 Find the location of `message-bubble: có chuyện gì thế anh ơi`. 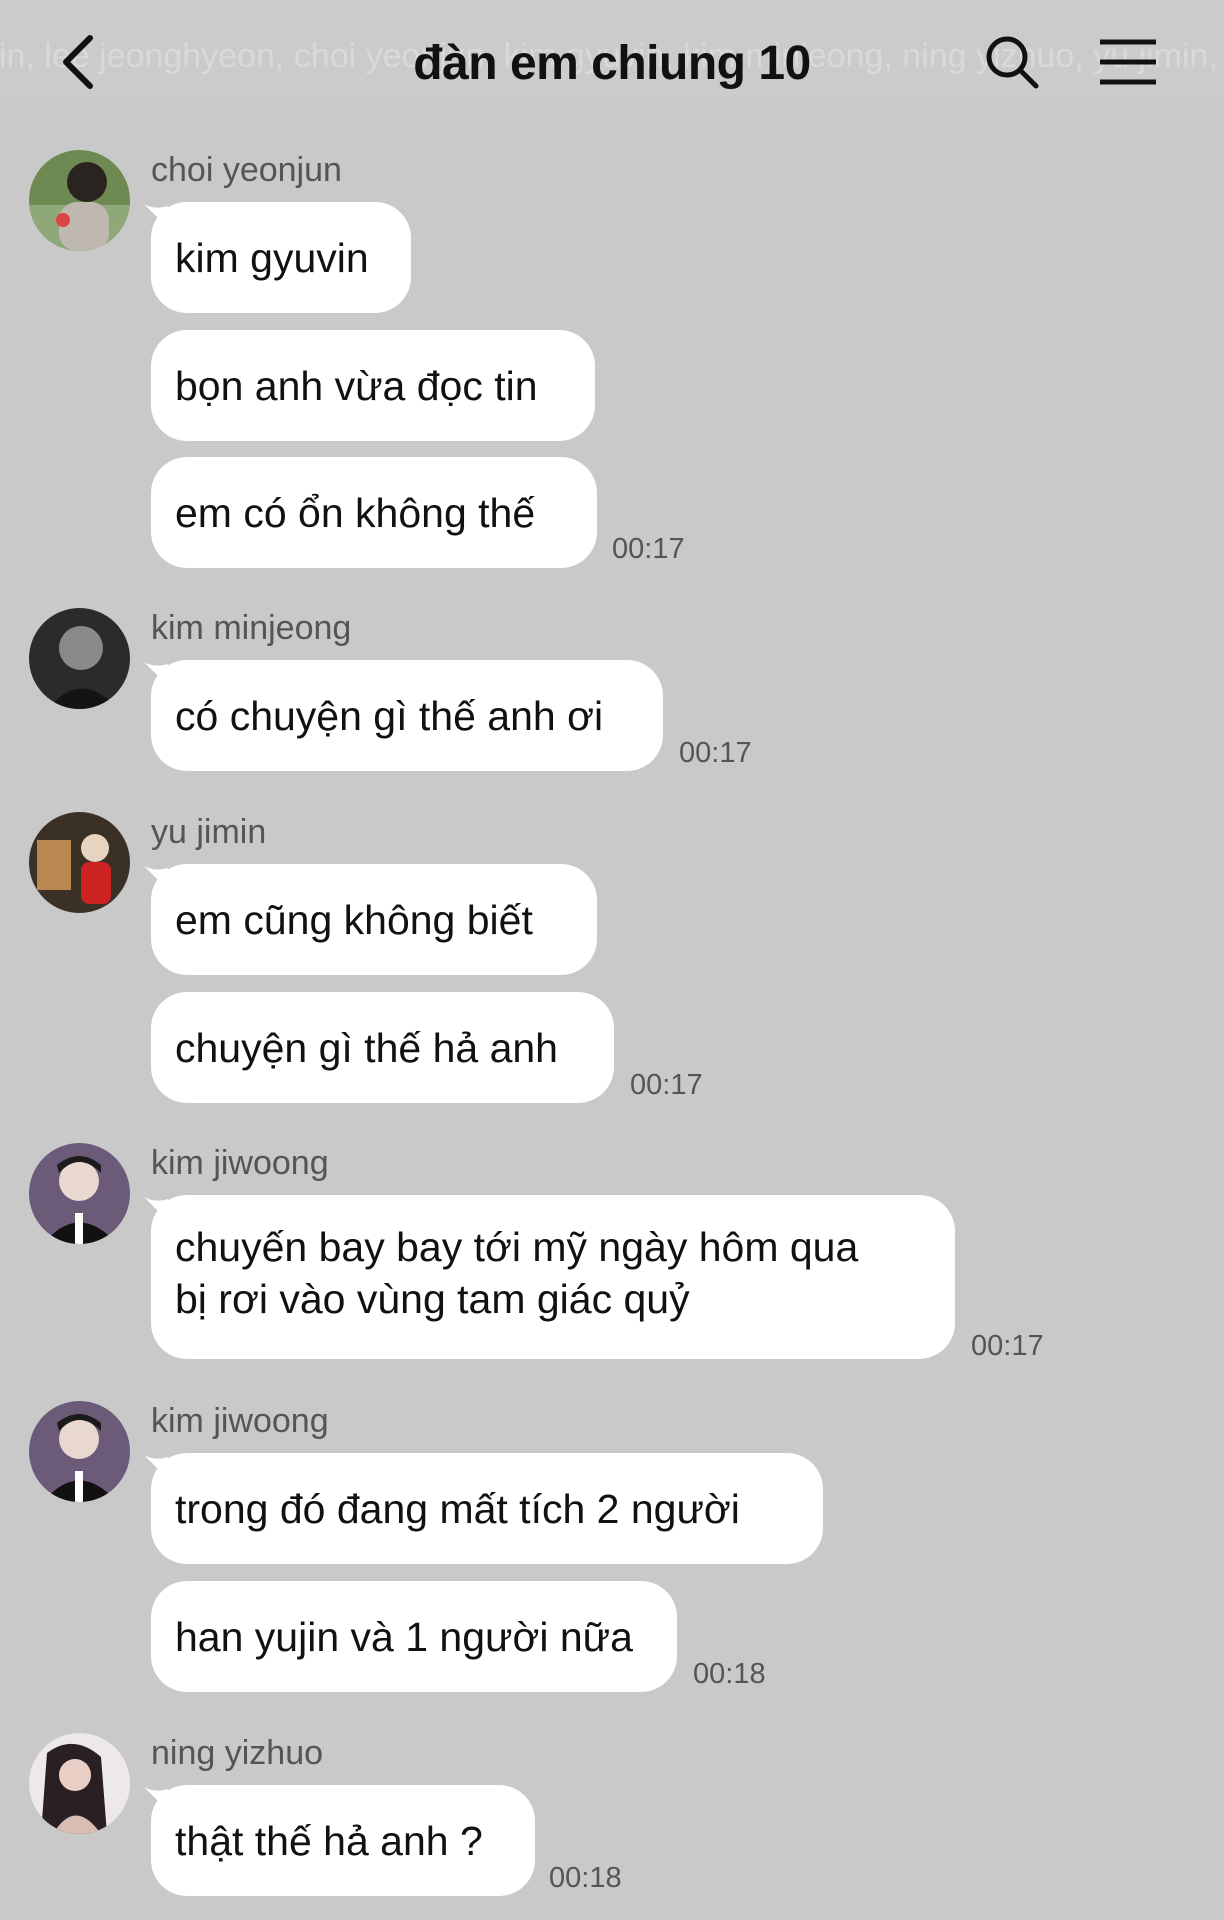

message-bubble: có chuyện gì thế anh ơi is located at coordinates (407, 715).